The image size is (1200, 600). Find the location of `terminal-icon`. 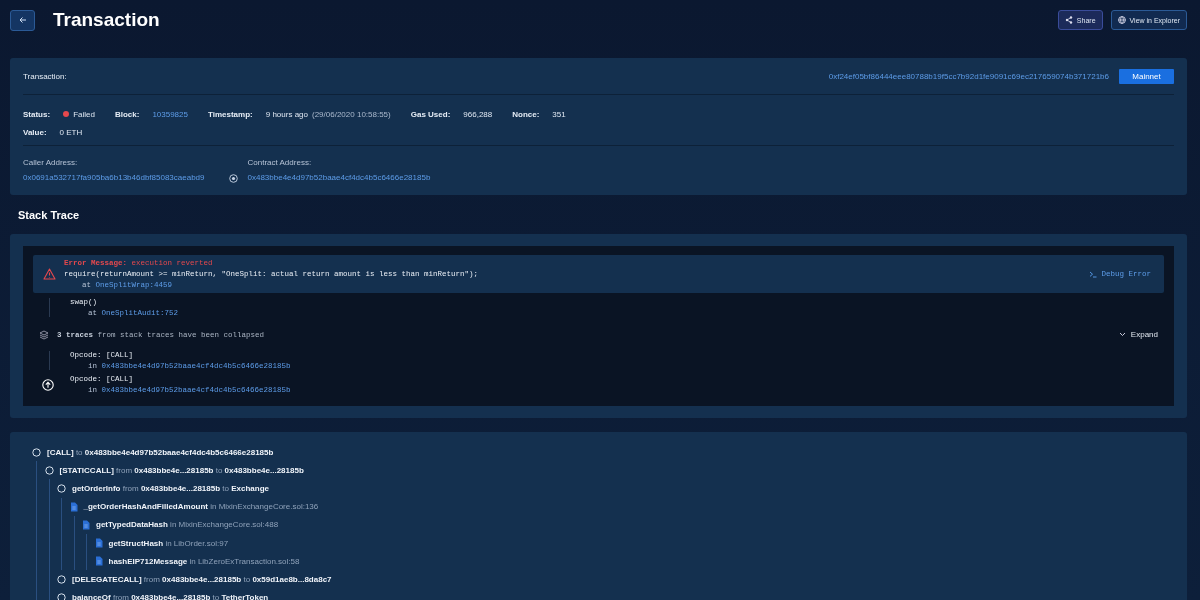

terminal-icon is located at coordinates (1093, 274).